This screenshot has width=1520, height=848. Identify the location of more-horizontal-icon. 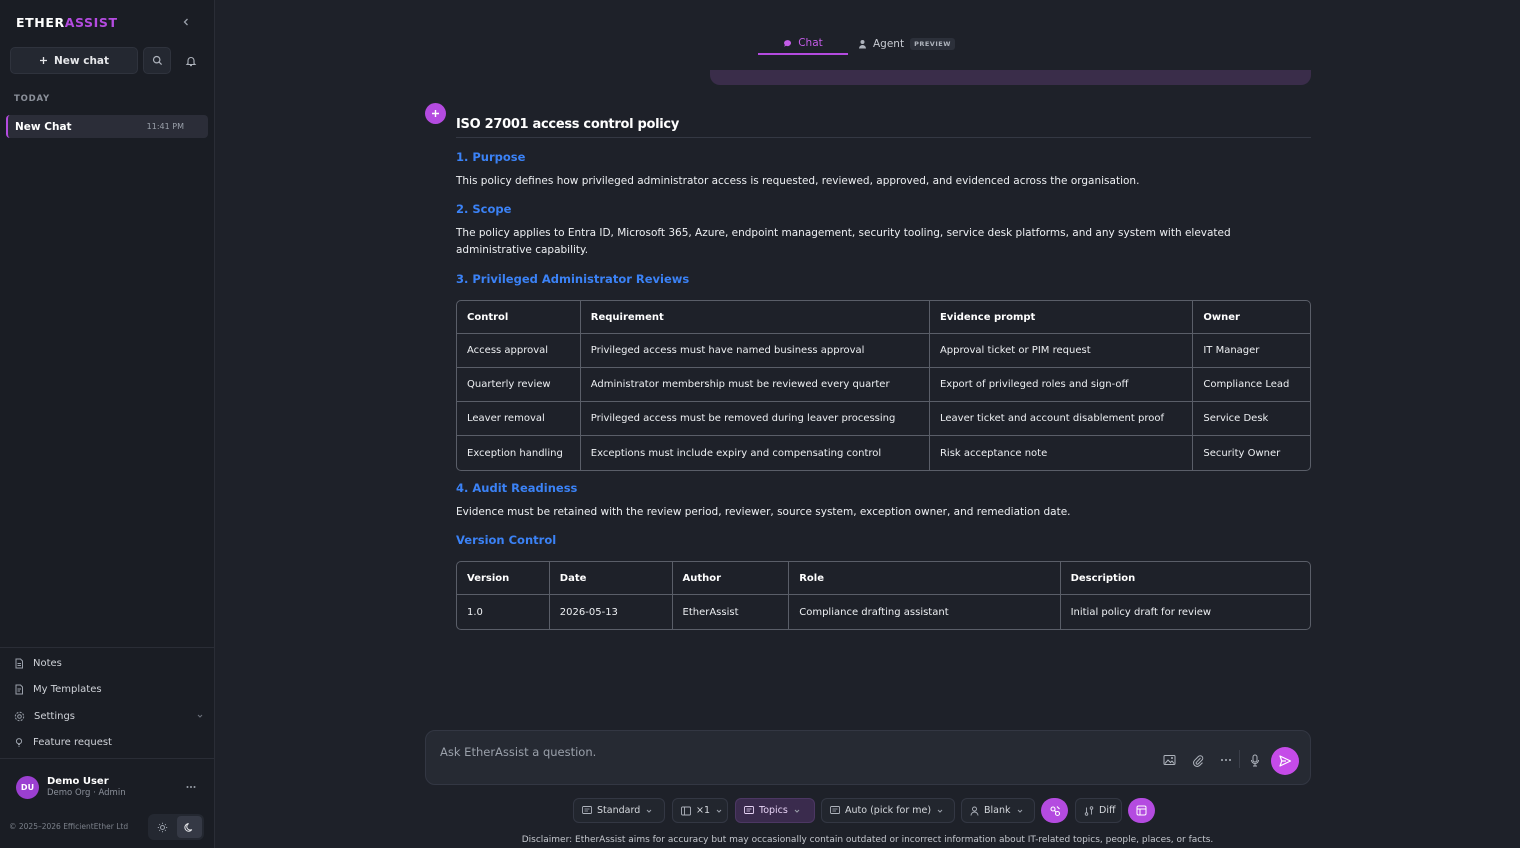
(1226, 760).